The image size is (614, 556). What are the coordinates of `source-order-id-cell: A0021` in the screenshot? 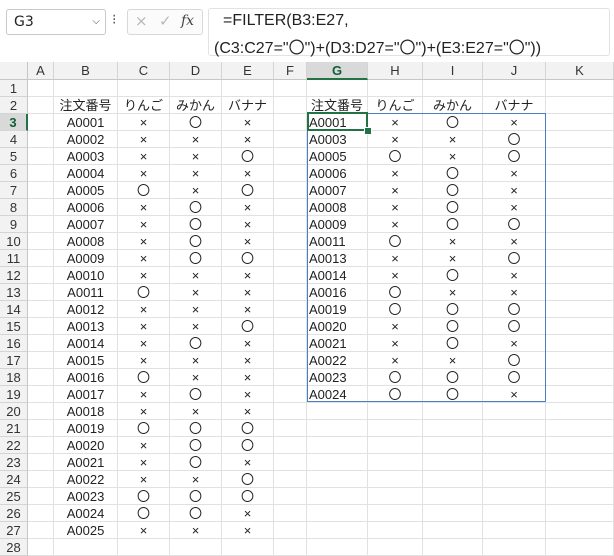 It's located at (86, 462).